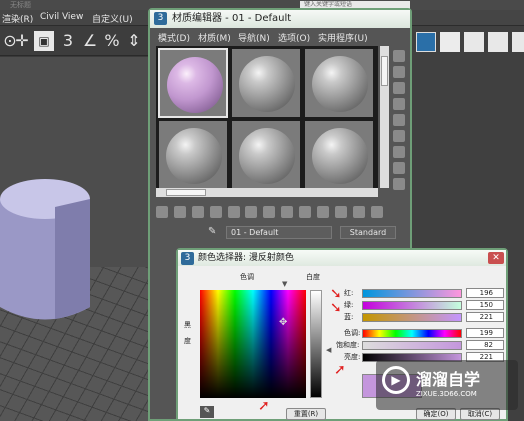 Image resolution: width=524 pixels, height=421 pixels. I want to click on saturation-label: 饱和度:, so click(348, 345).